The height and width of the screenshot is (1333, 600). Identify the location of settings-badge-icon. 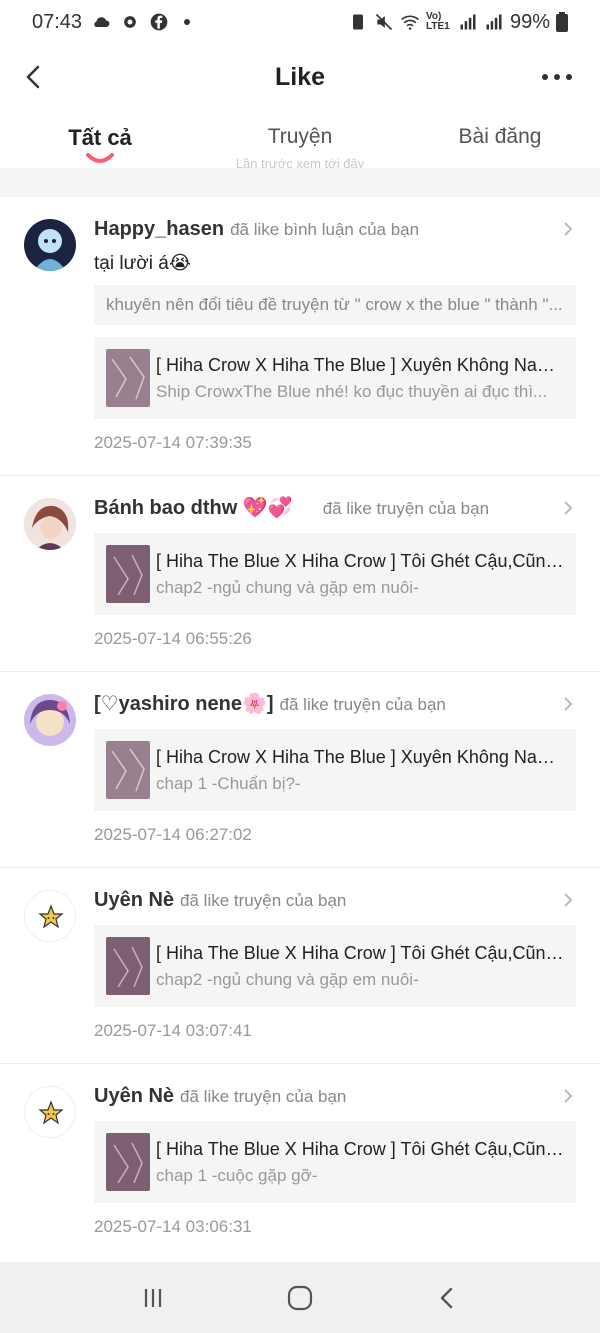
(130, 22).